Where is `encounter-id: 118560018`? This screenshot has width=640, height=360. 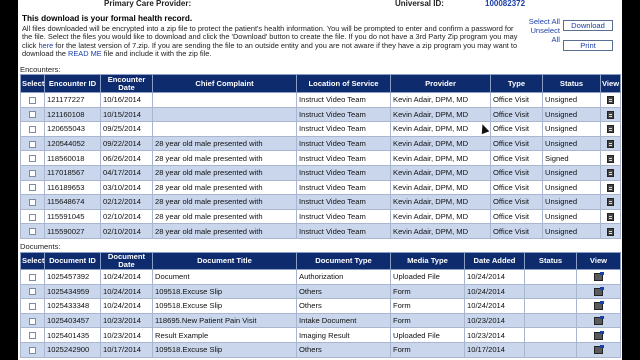 encounter-id: 118560018 is located at coordinates (72, 158).